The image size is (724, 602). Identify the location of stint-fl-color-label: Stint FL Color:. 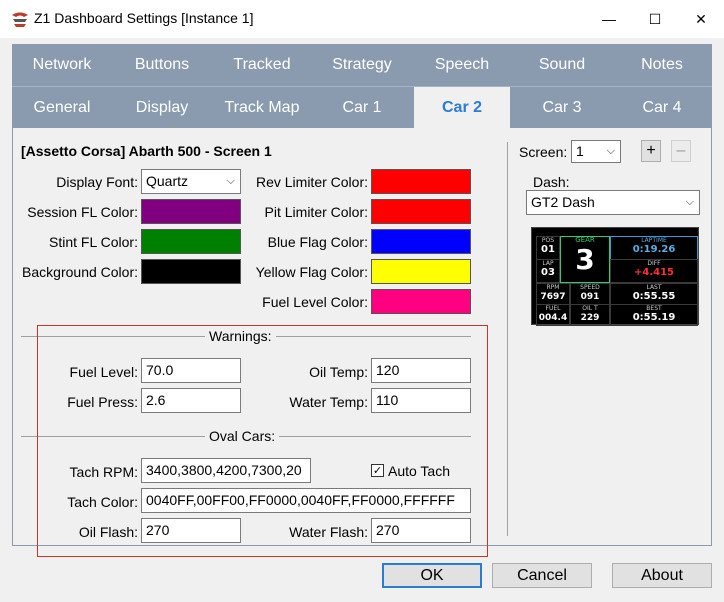
(93, 242).